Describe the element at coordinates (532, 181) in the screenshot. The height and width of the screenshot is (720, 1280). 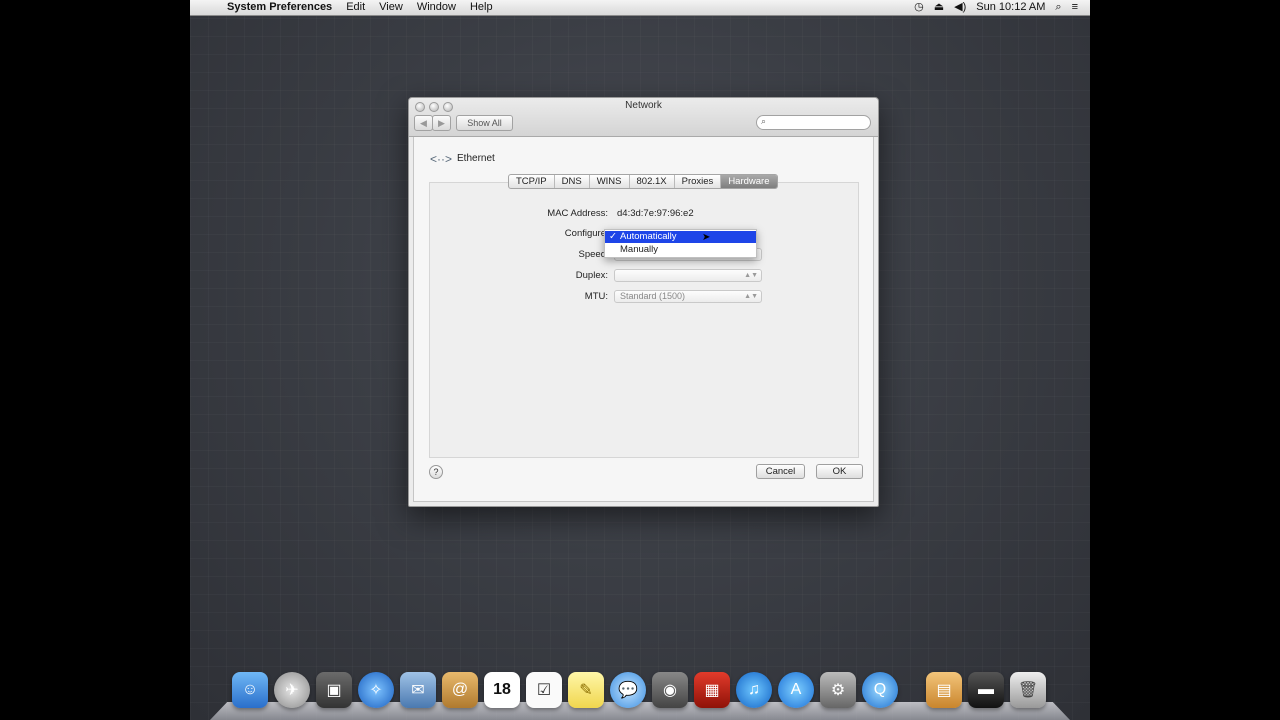
I see `tab-tcpip: TCP/IP` at that location.